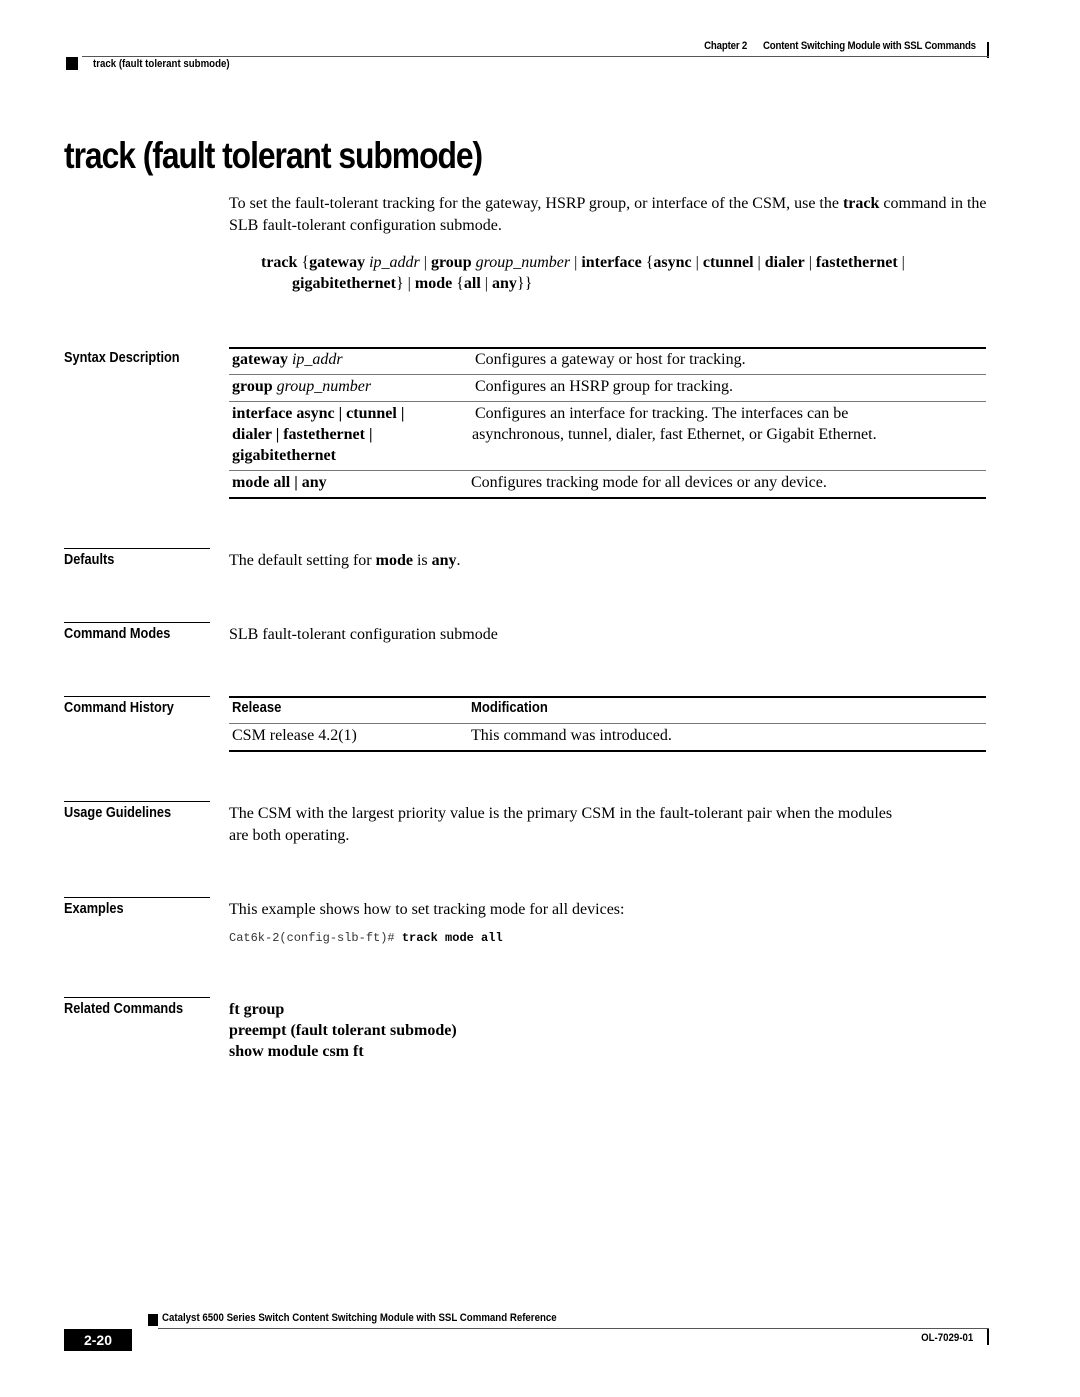 Image resolution: width=1080 pixels, height=1397 pixels. I want to click on header-rule, so click(535, 56).